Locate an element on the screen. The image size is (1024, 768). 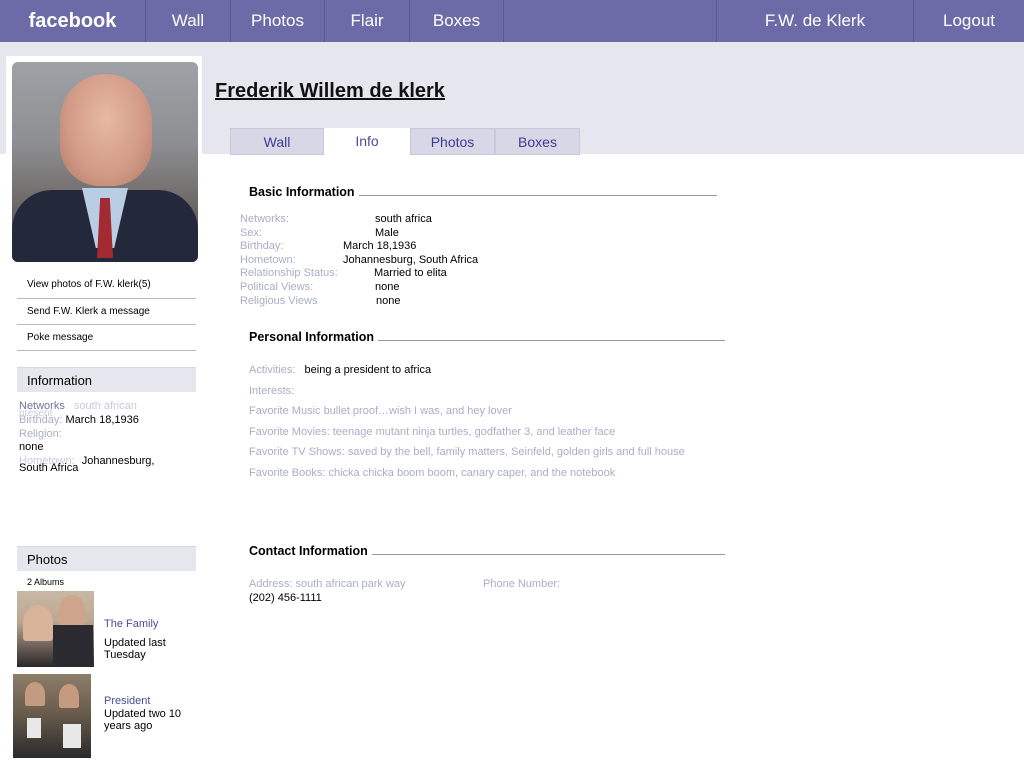
facebook-logo: facebook is located at coordinates (73, 21).